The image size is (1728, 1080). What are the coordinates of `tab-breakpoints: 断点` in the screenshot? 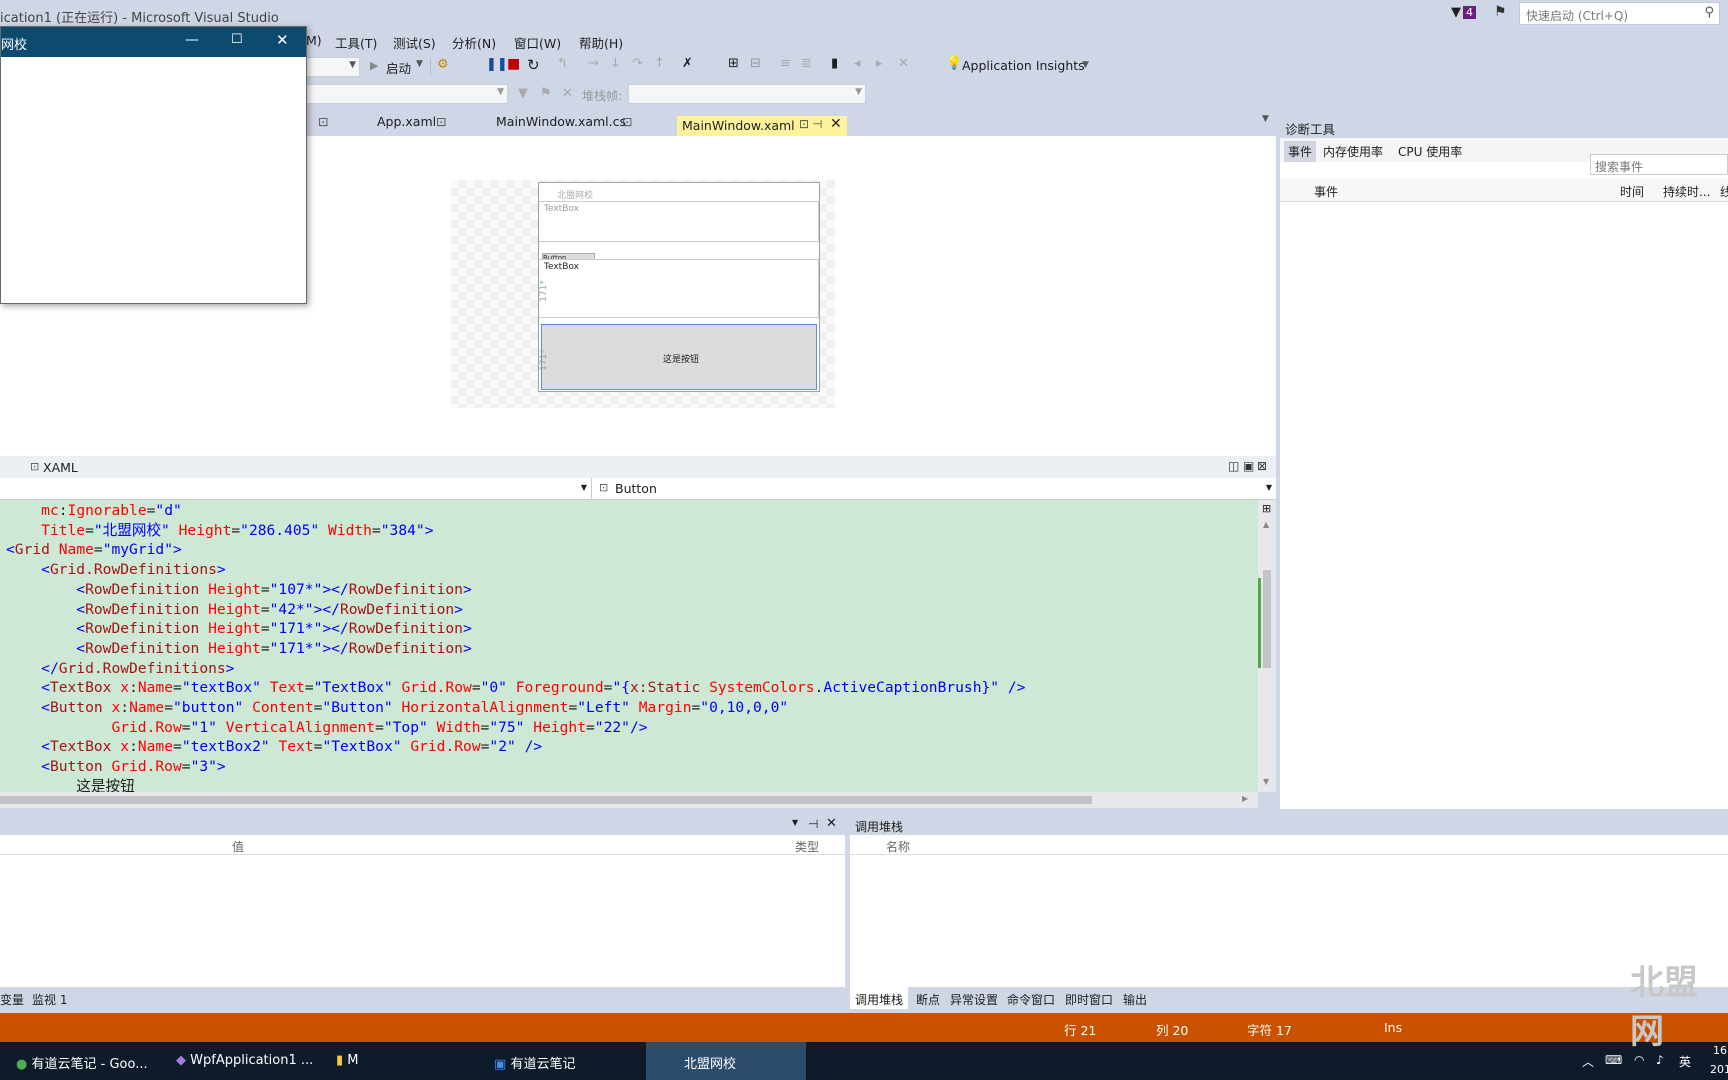 It's located at (928, 999).